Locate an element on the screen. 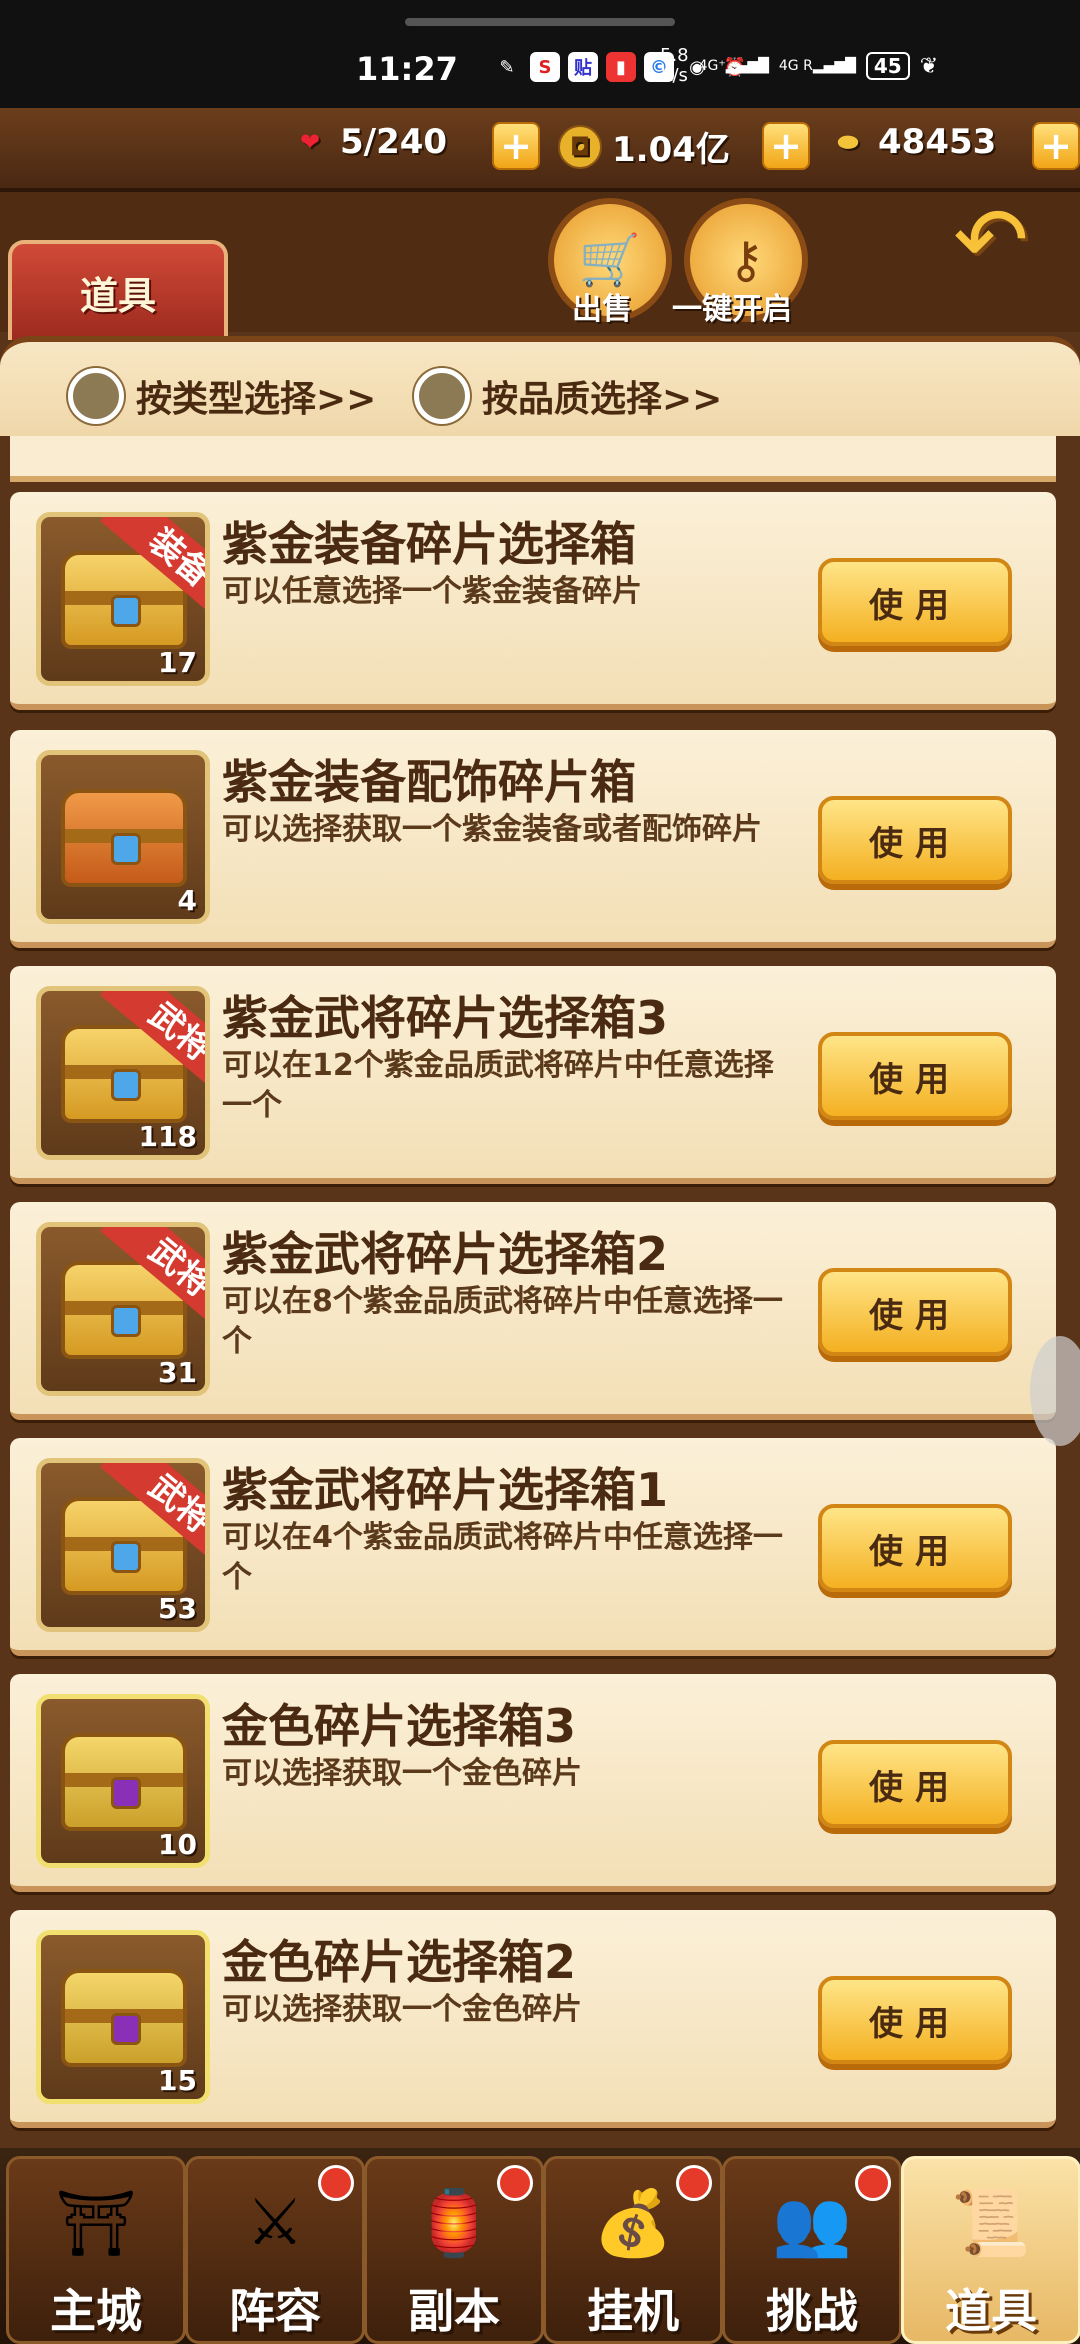 This screenshot has height=2344, width=1080. cart-icon: 🛒 is located at coordinates (610, 259).